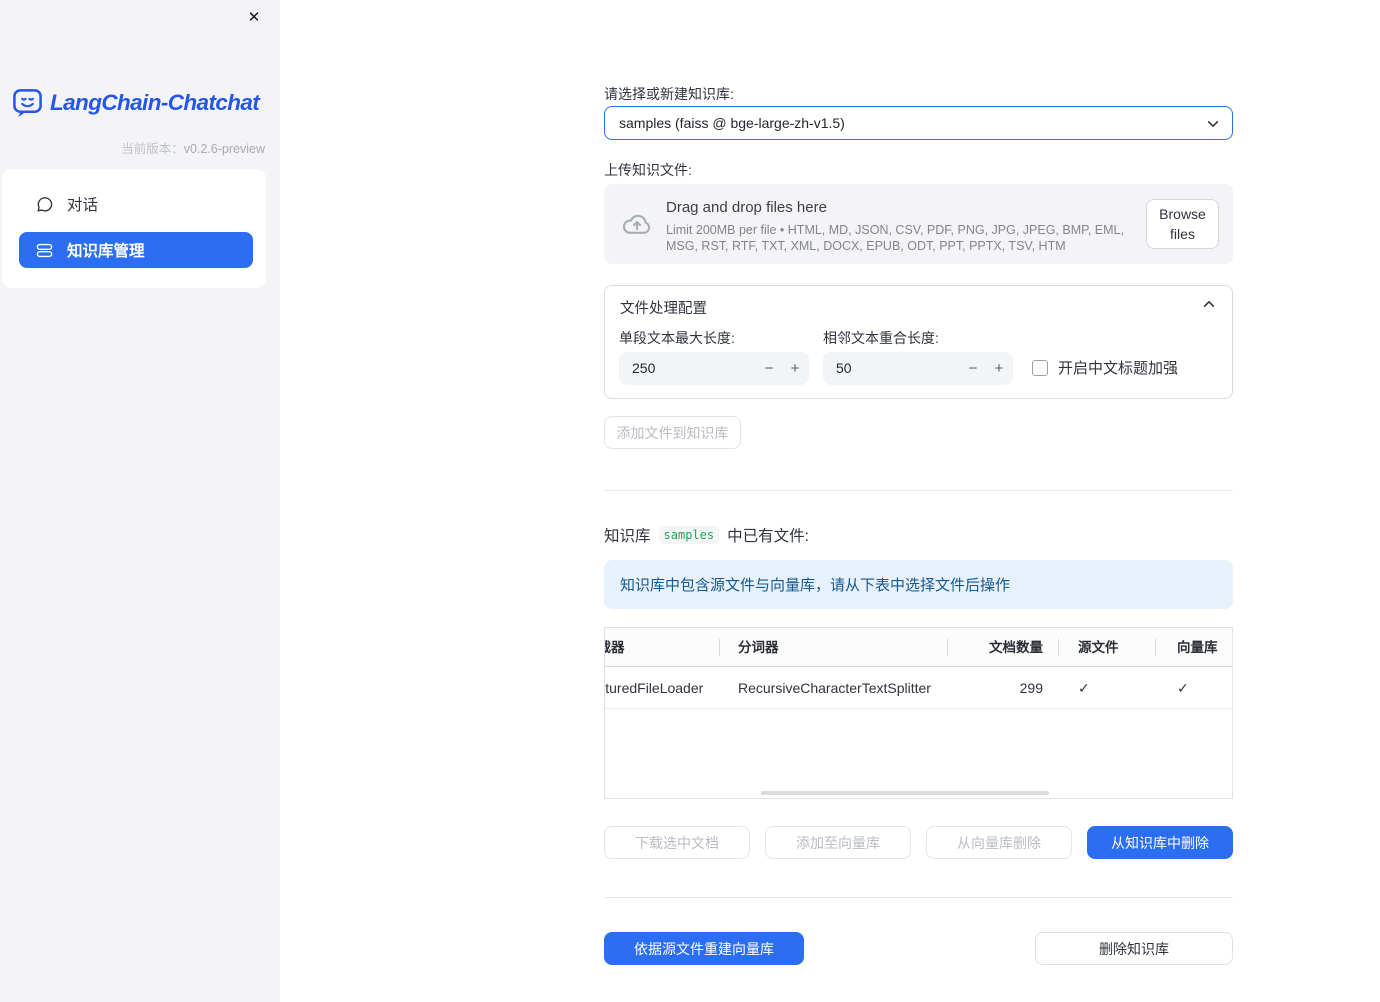  What do you see at coordinates (769, 368) in the screenshot?
I see `chunk-minus-button: −` at bounding box center [769, 368].